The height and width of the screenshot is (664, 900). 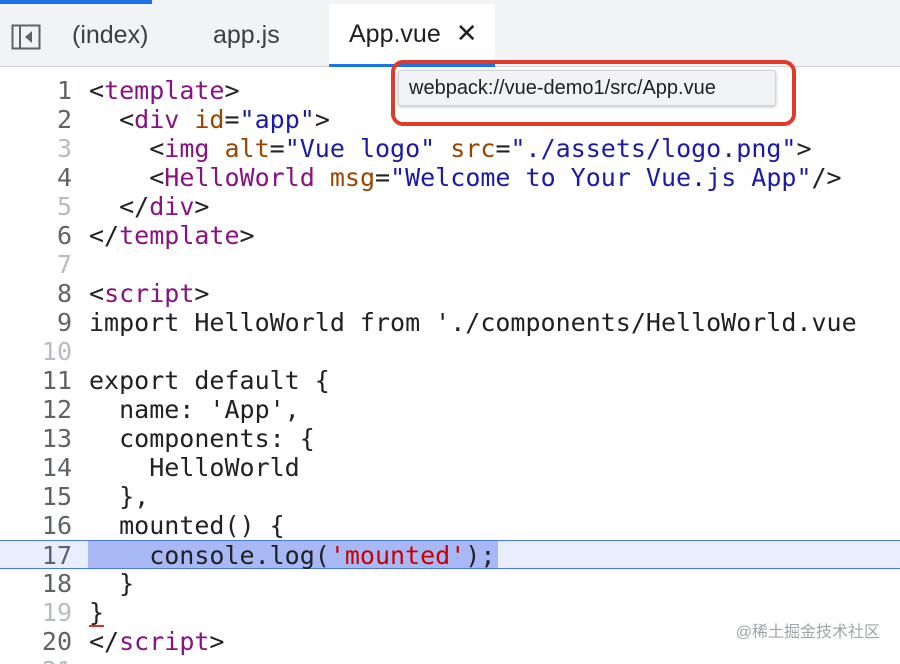 I want to click on tab-index: (index), so click(x=110, y=35).